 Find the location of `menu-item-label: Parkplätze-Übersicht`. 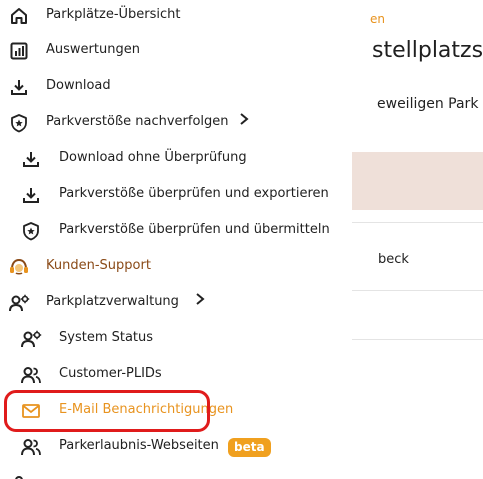

menu-item-label: Parkplätze-Übersicht is located at coordinates (113, 14).